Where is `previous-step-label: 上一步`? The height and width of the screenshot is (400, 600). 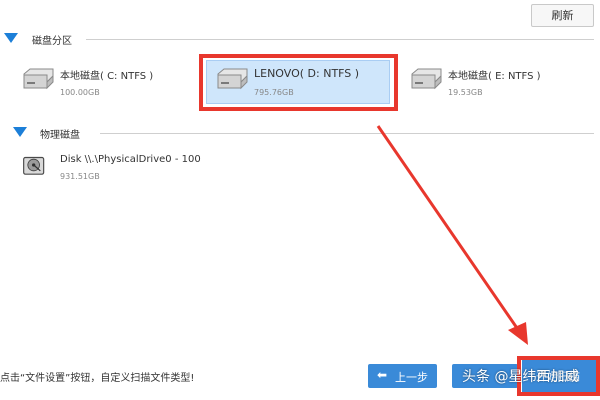 previous-step-label: 上一步 is located at coordinates (411, 377).